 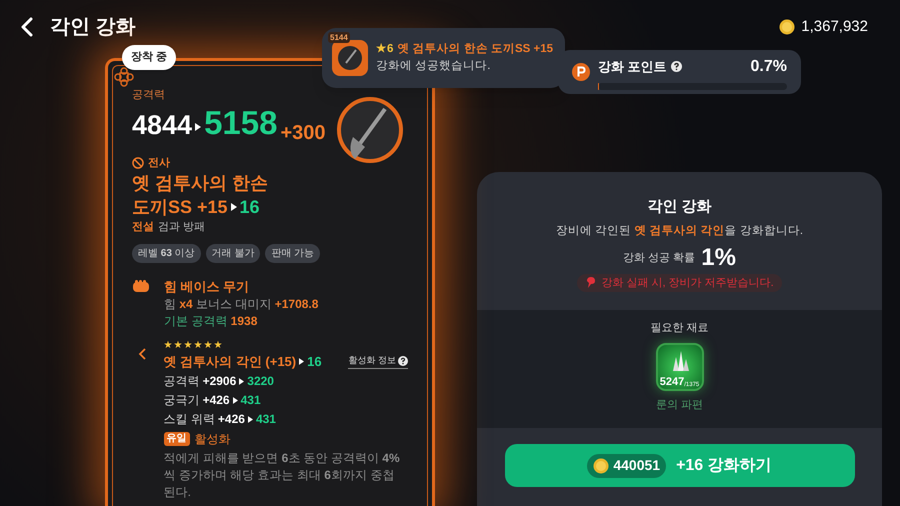 I want to click on toast-message: 강화에 성공했습니다., so click(x=434, y=66).